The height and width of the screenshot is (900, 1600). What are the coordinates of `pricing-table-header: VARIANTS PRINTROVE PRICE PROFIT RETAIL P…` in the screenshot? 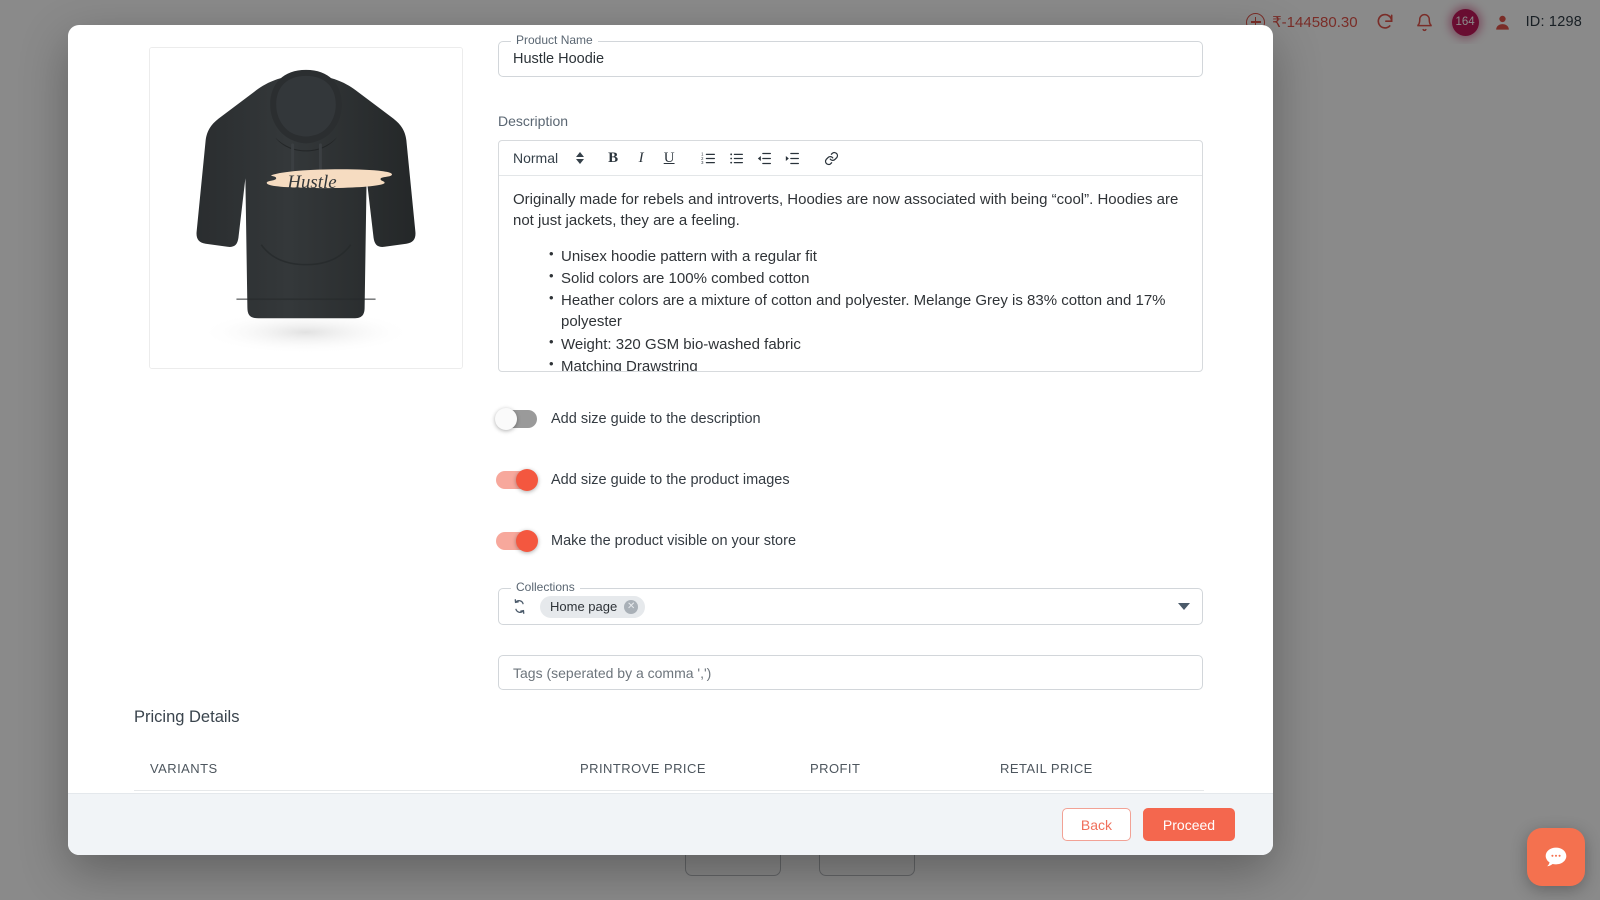 It's located at (669, 769).